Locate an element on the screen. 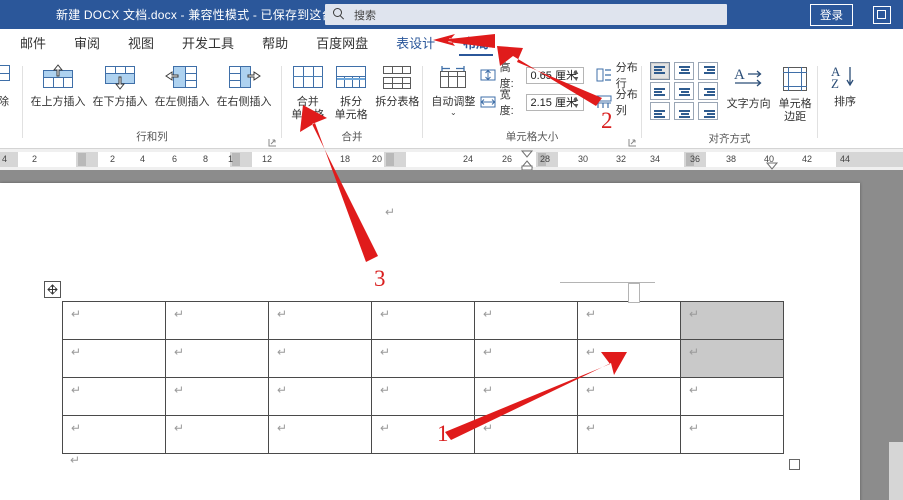 This screenshot has height=500, width=903. insert-right-button: 在右侧插入 is located at coordinates (244, 84).